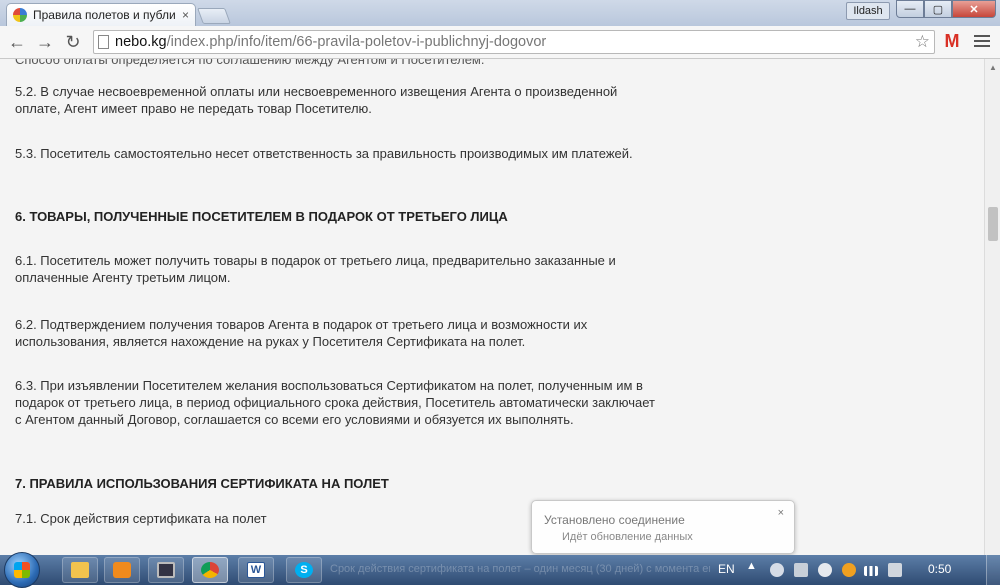 The width and height of the screenshot is (1000, 588). What do you see at coordinates (849, 570) in the screenshot?
I see `tray-update-icon` at bounding box center [849, 570].